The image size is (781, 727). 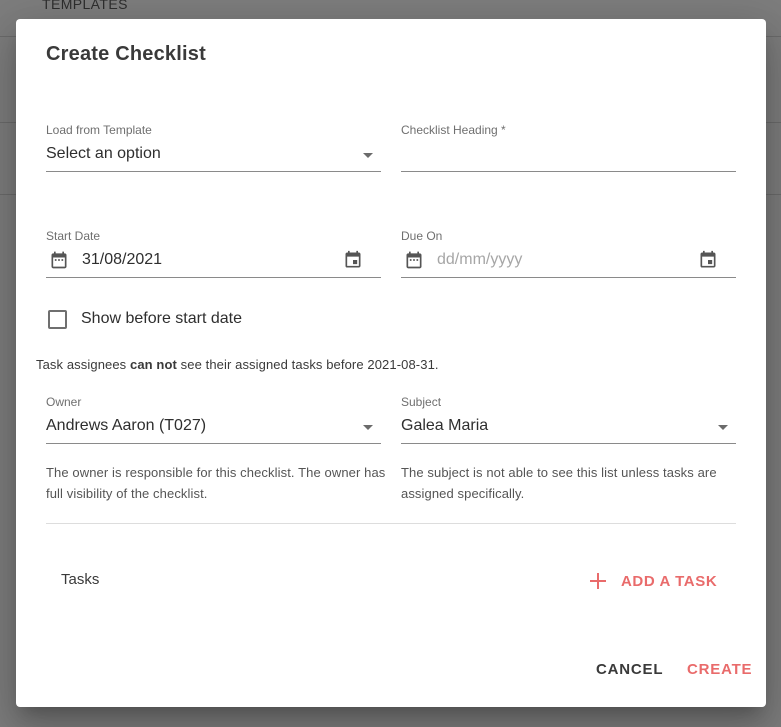 I want to click on due-on-field: Due On dd/mm/yyyy, so click(x=568, y=257).